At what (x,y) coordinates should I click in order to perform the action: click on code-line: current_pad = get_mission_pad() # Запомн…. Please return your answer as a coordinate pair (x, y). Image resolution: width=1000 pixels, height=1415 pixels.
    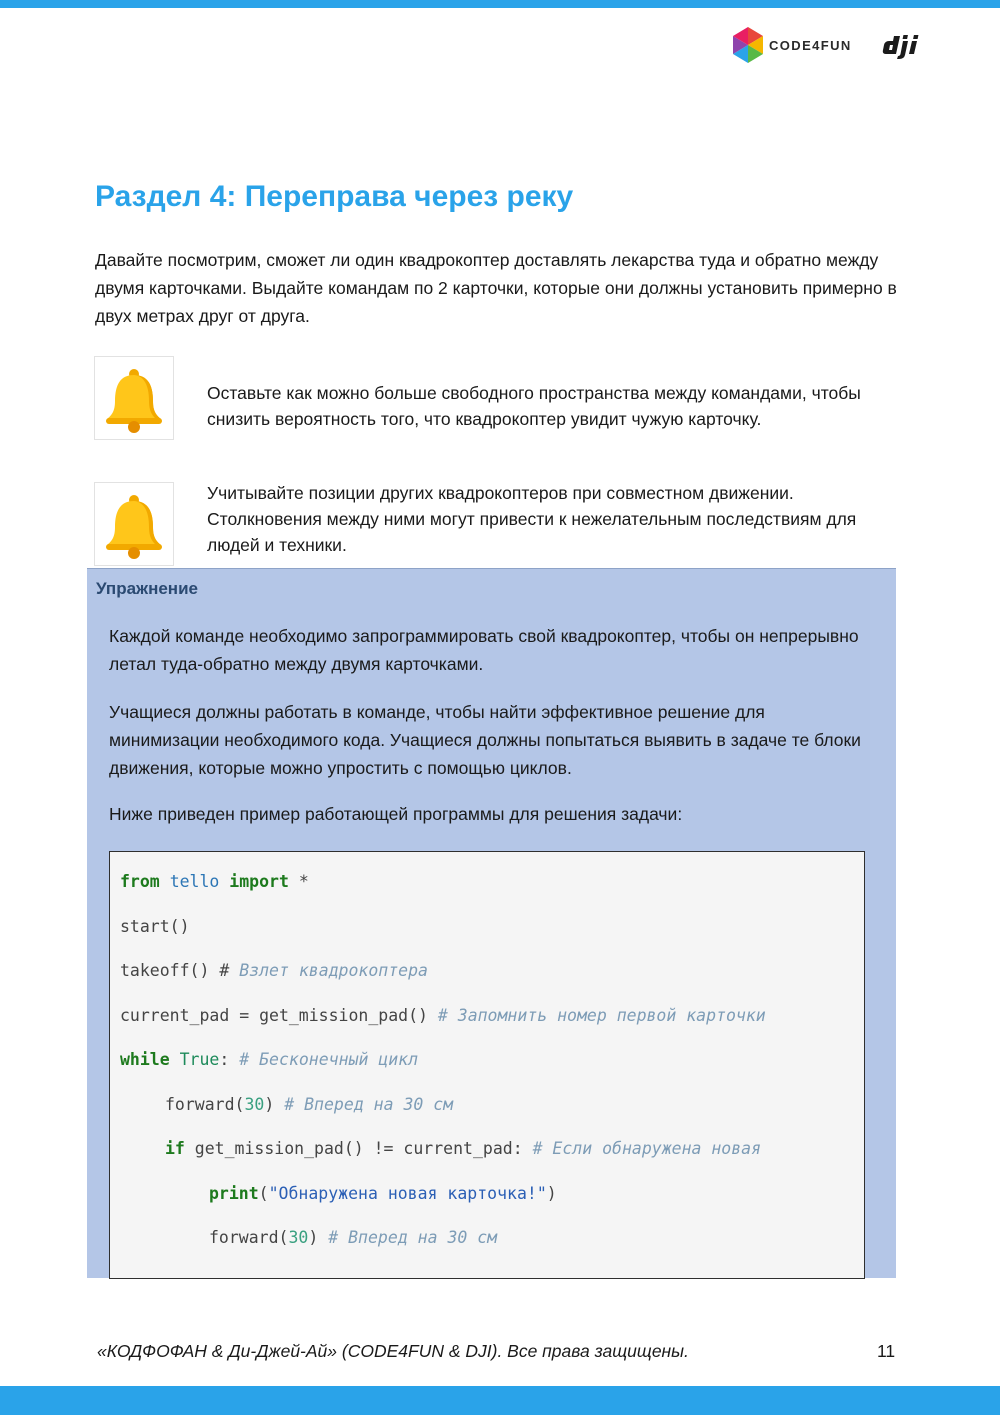
    Looking at the image, I should click on (443, 1015).